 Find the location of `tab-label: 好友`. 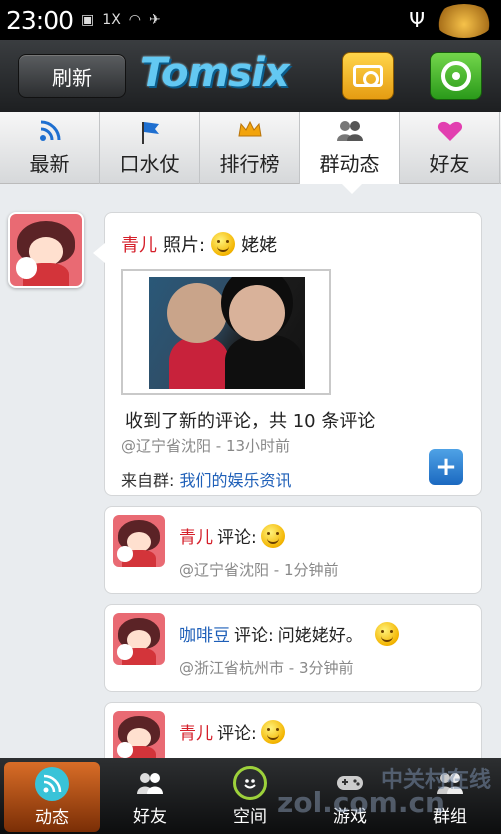

tab-label: 好友 is located at coordinates (449, 163).